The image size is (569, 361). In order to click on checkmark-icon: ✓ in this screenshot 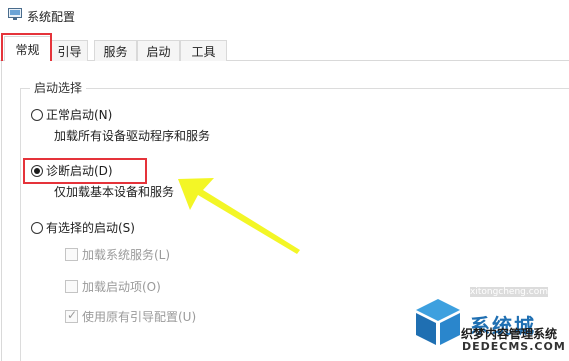, I will do `click(72, 315)`.